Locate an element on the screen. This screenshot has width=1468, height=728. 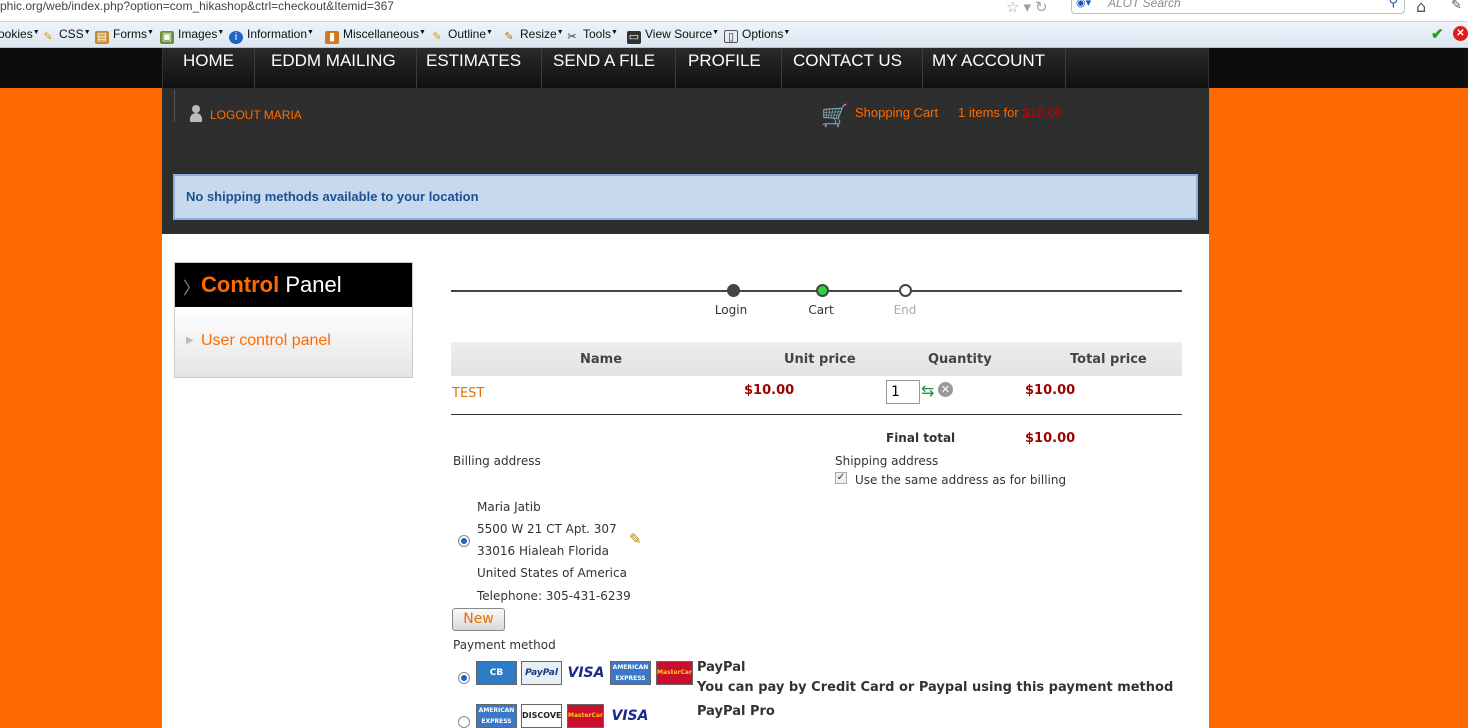
toolbar-cookies: ookies▼ is located at coordinates (20, 34).